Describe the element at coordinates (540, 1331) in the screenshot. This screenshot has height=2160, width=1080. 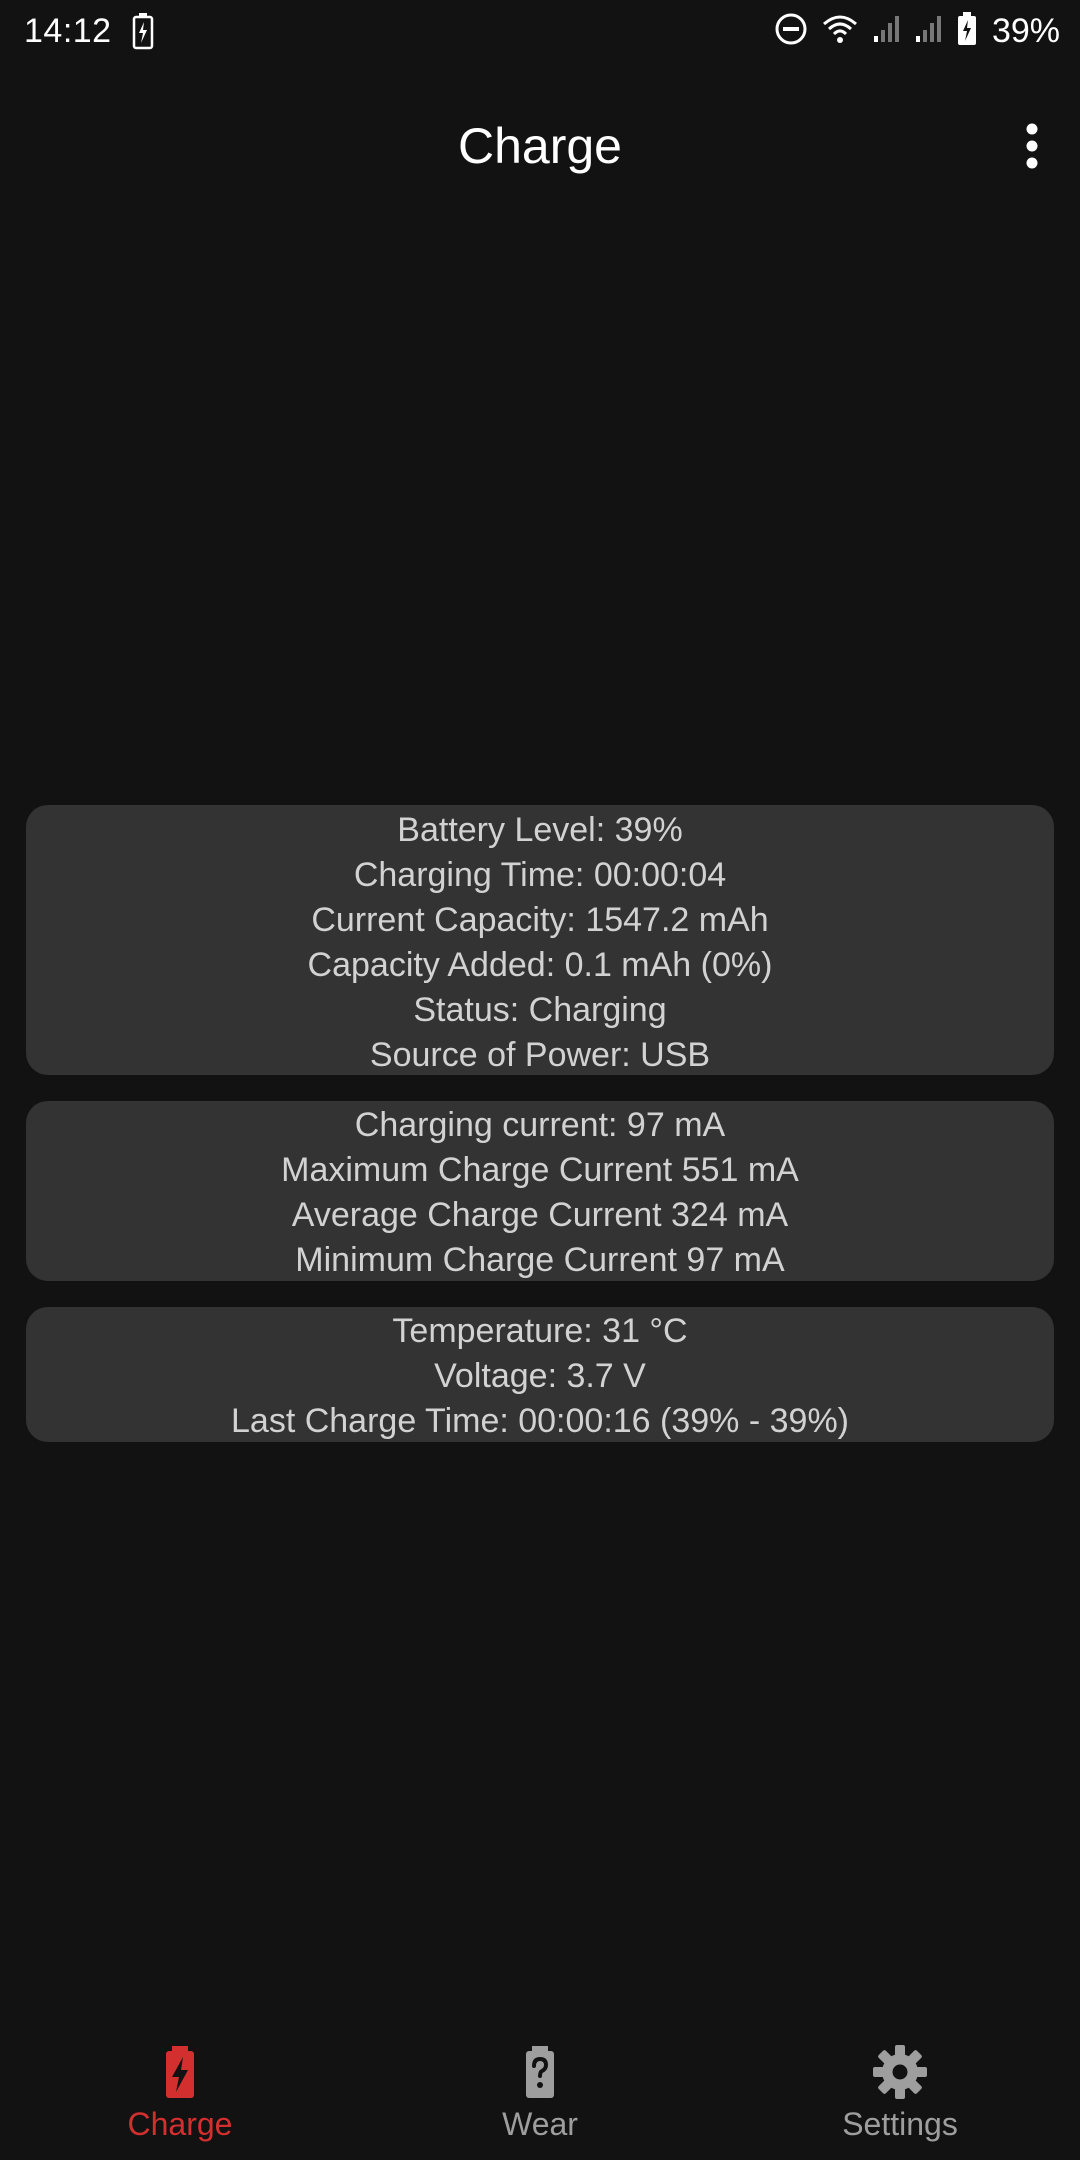
I see `temperature-text: Temperature: 31 °C` at that location.